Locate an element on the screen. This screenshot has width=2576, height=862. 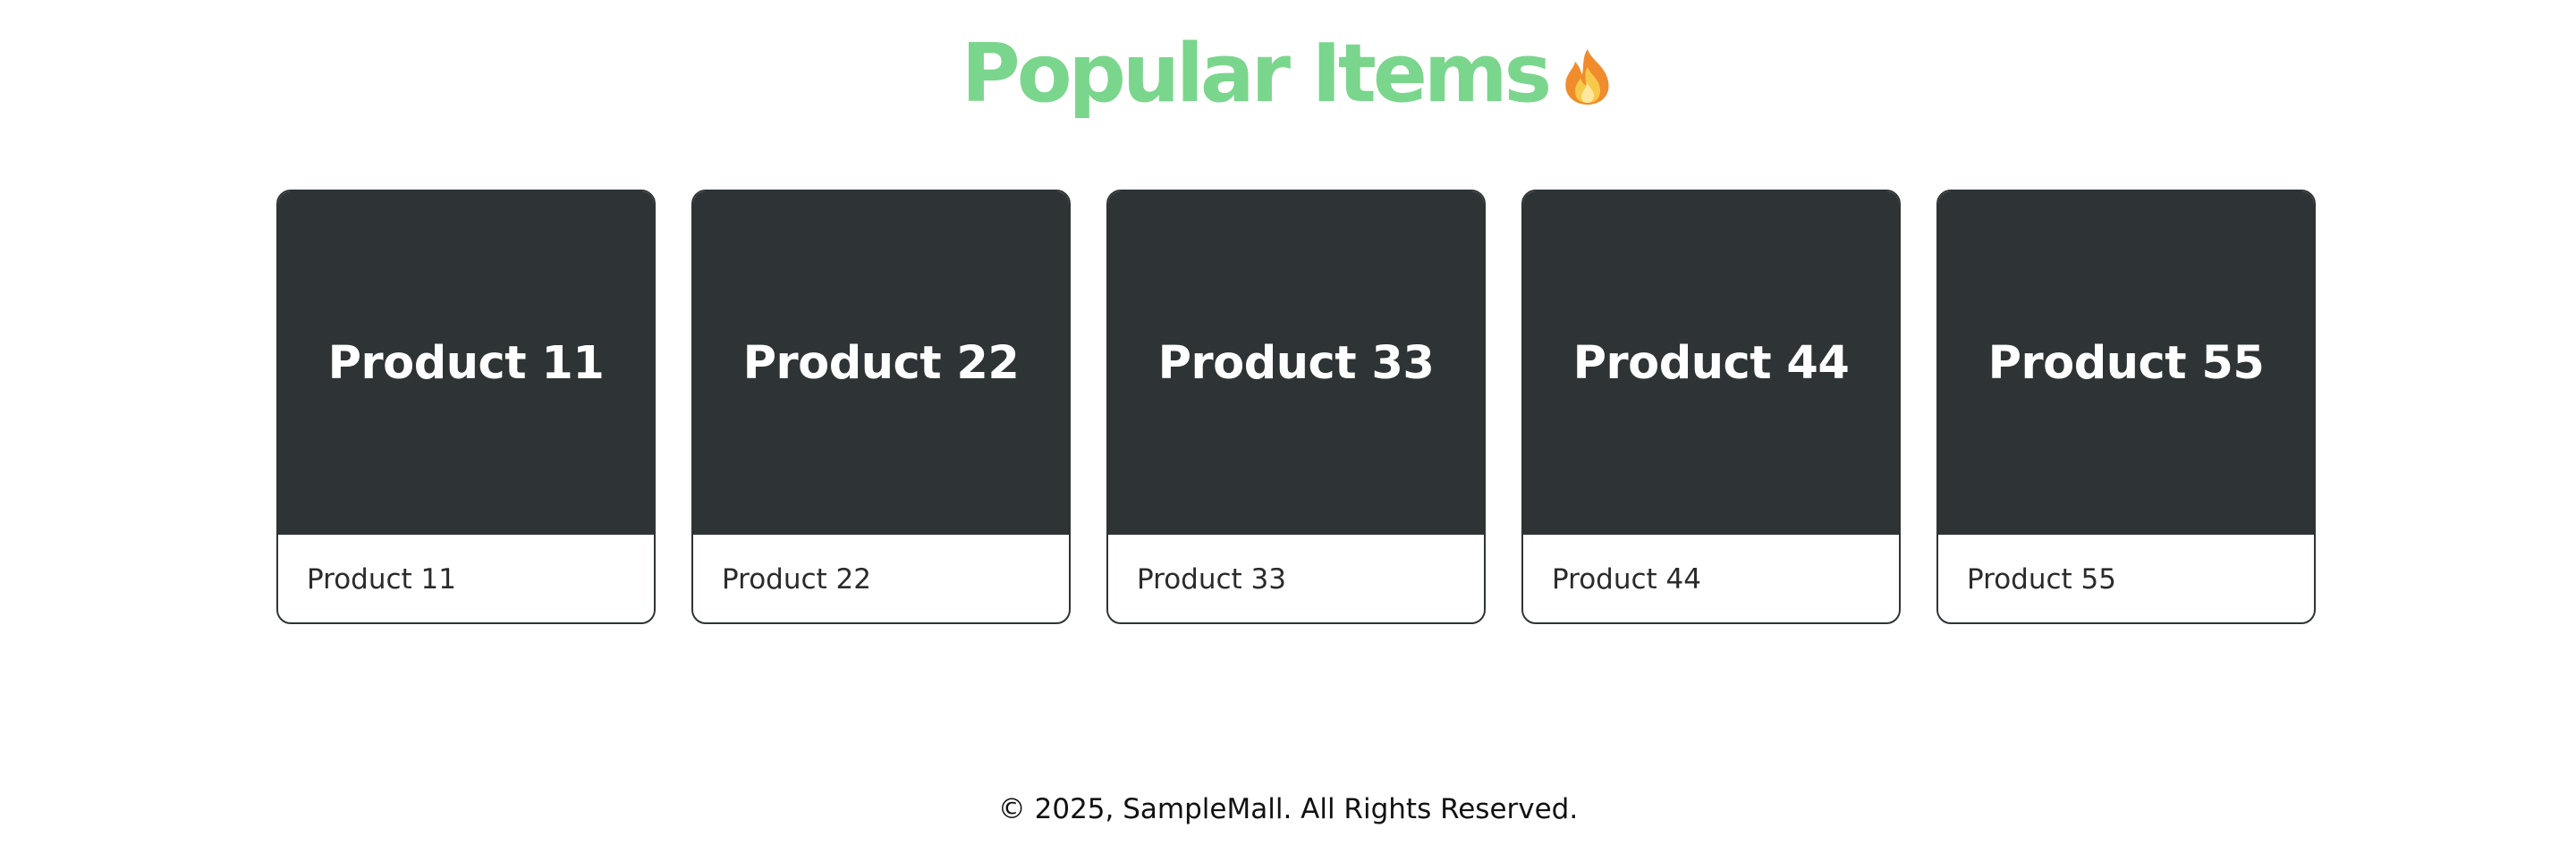
product-title: Product 33 is located at coordinates (1211, 580).